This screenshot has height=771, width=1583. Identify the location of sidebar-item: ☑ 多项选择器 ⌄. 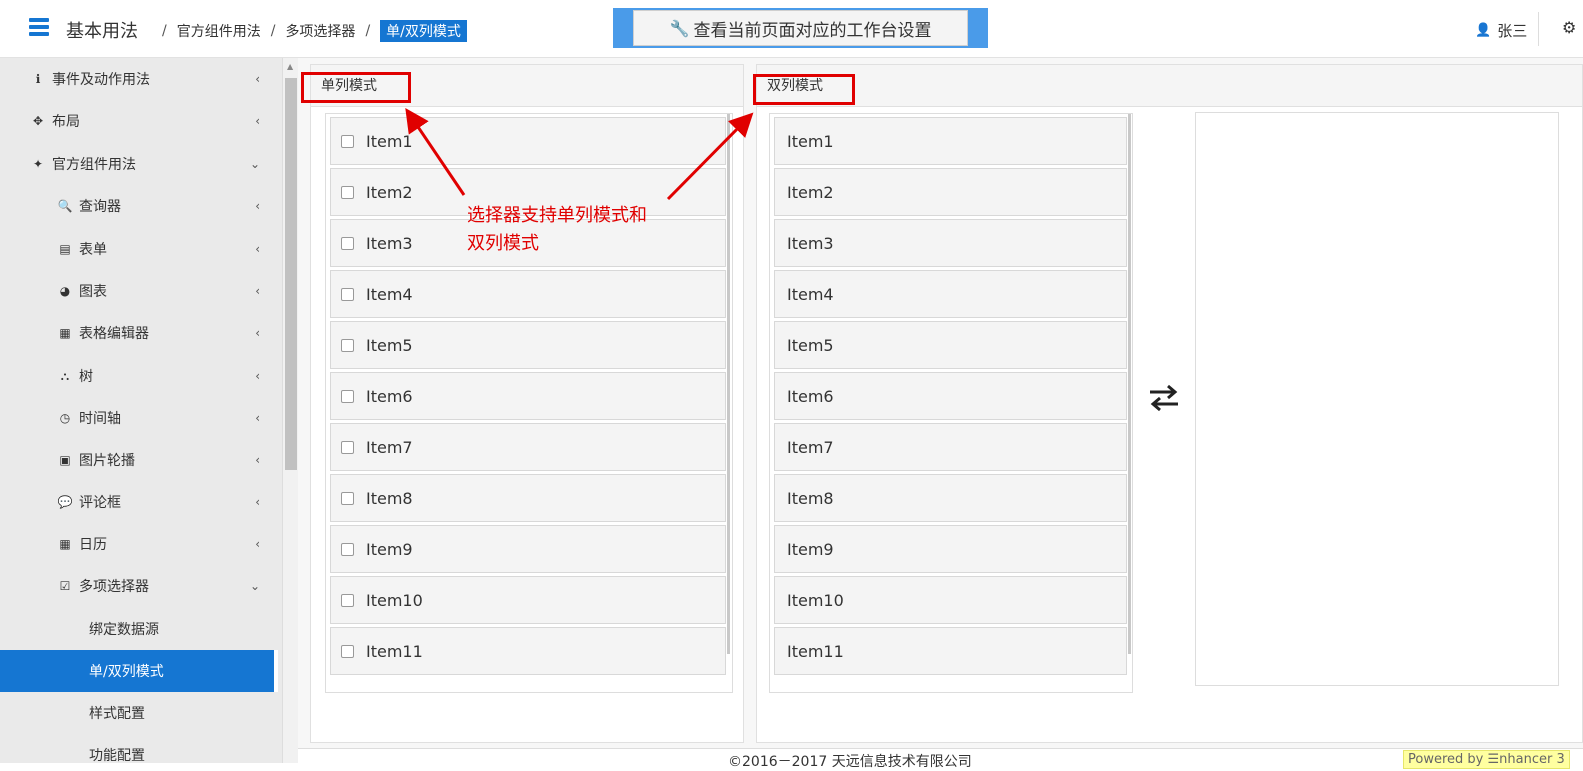
(139, 586).